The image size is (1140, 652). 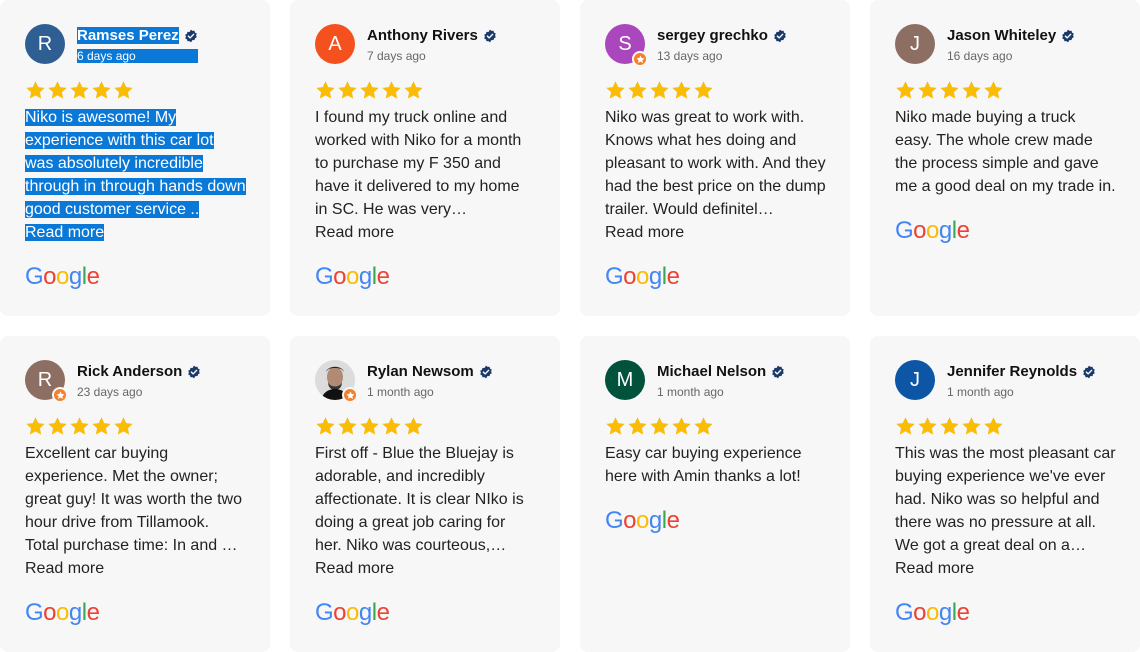 I want to click on name-row: Ramses Perez, so click(x=137, y=36).